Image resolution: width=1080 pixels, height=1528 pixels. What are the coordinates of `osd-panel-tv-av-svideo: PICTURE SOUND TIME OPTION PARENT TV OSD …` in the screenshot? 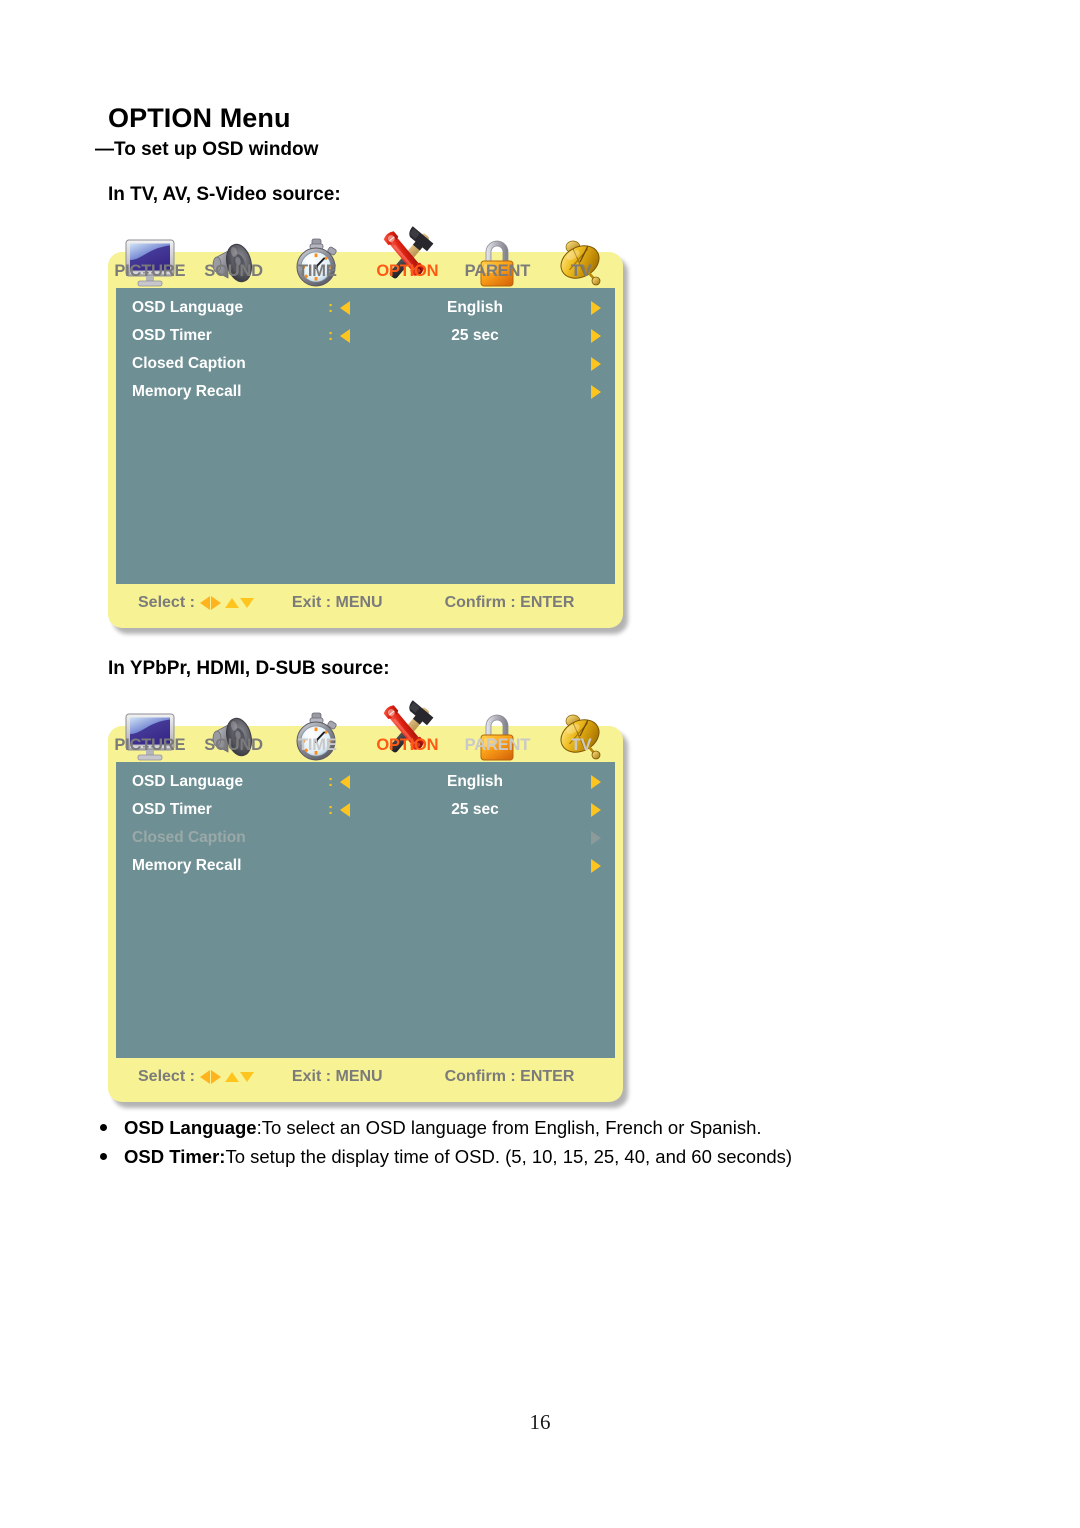 It's located at (365, 427).